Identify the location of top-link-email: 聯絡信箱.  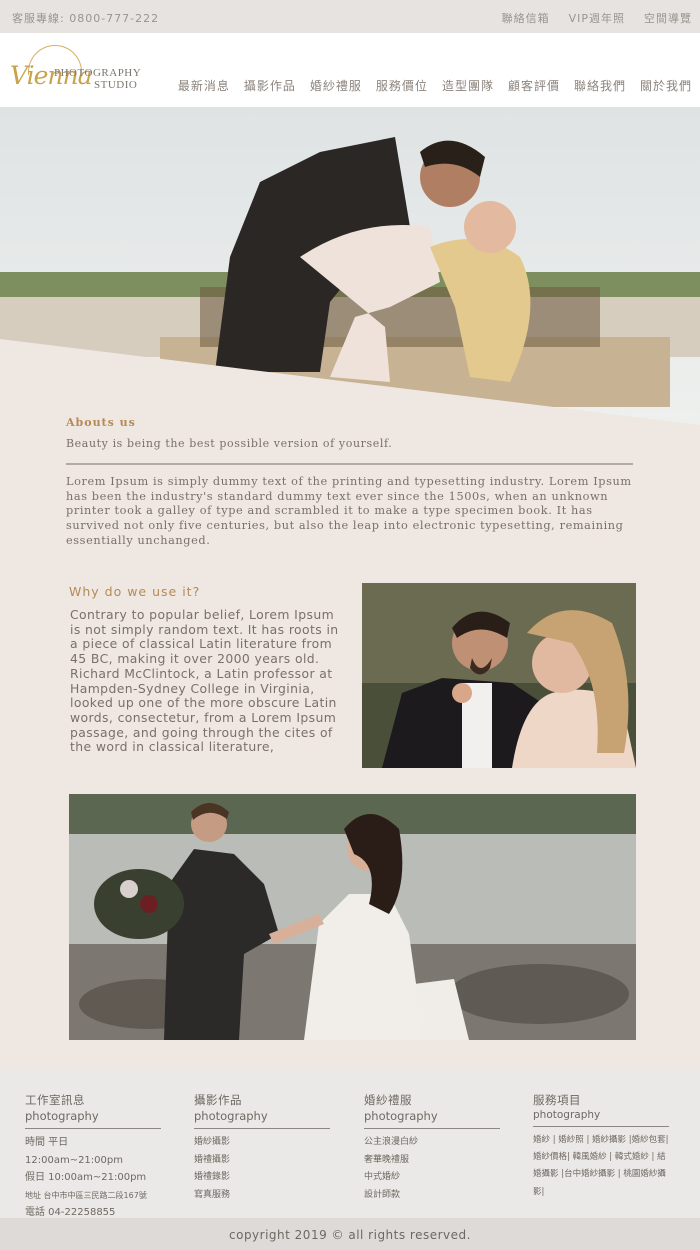
(526, 18).